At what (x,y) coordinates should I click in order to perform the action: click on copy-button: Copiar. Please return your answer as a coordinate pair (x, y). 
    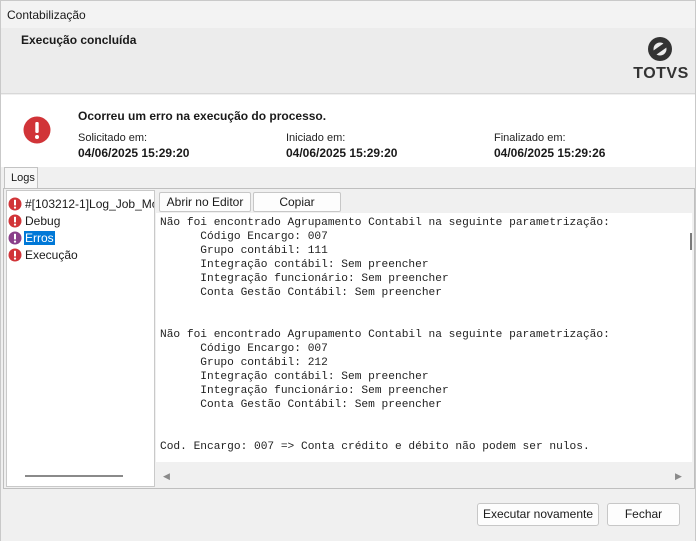
    Looking at the image, I should click on (297, 202).